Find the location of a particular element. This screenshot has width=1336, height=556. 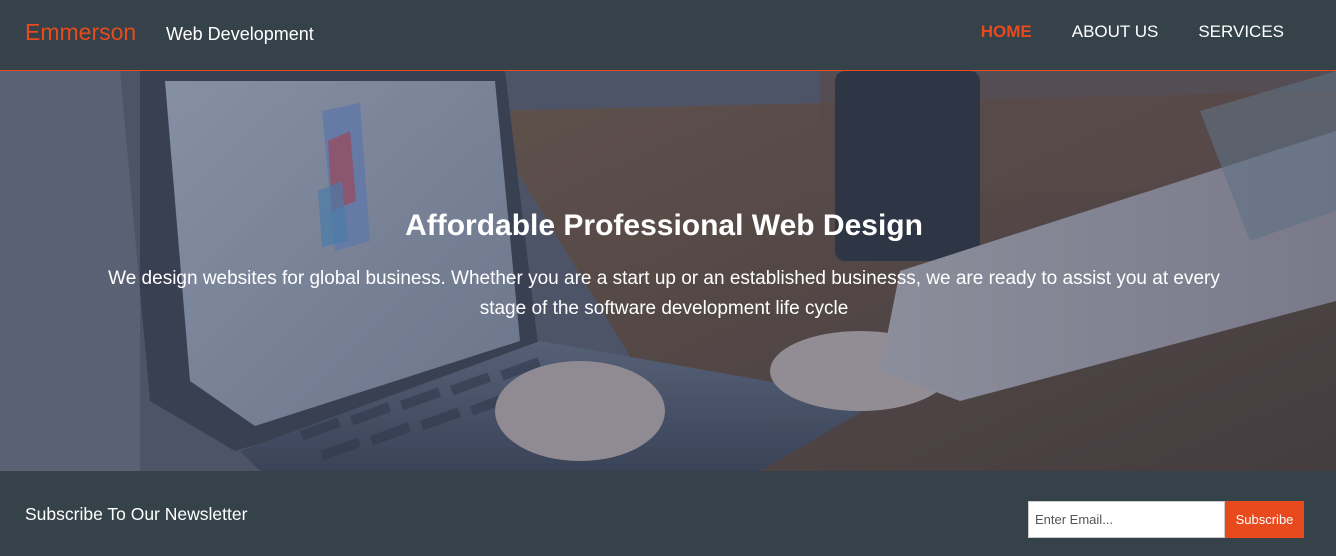

main-nav: HOME ABOUT US SERVICES is located at coordinates (1132, 32).